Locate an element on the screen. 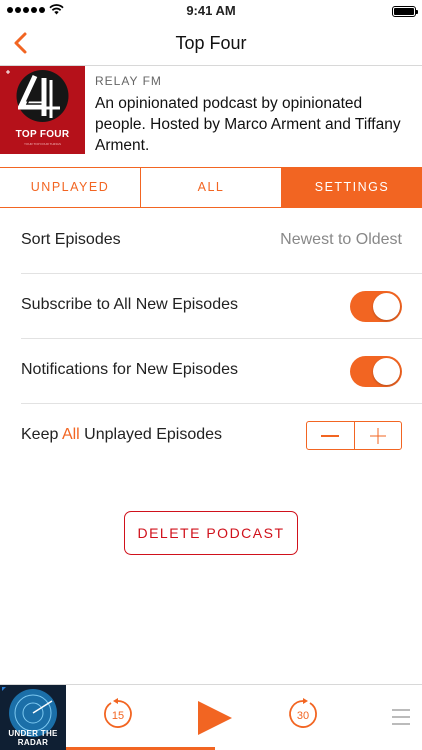 The height and width of the screenshot is (750, 422). delete-podcast-button: DELETE PODCAST is located at coordinates (211, 533).